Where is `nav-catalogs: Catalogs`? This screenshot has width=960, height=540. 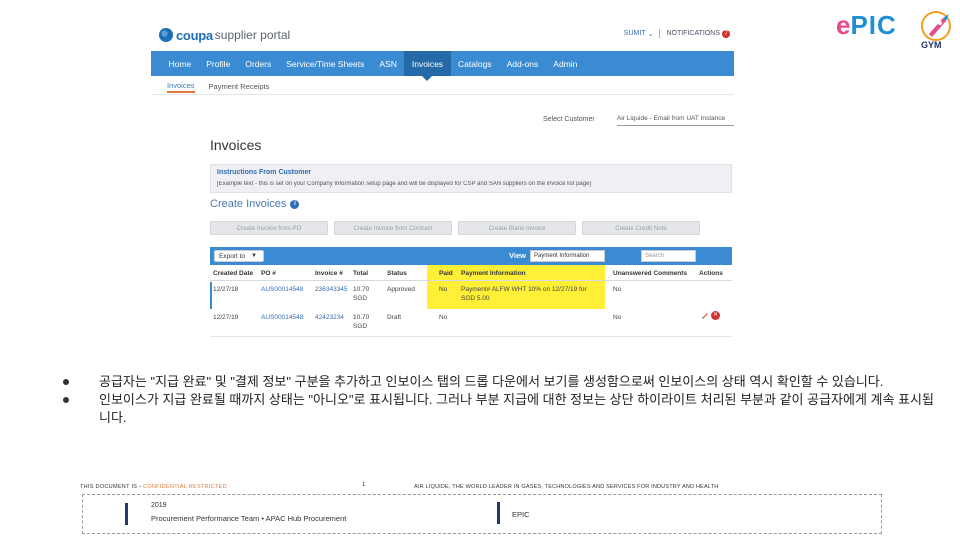 nav-catalogs: Catalogs is located at coordinates (475, 63).